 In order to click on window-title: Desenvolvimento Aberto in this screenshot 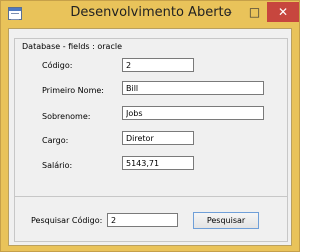, I will do `click(151, 12)`.